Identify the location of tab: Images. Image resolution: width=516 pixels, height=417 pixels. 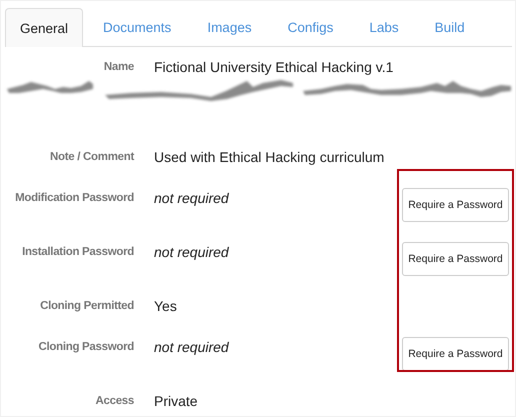
(229, 27).